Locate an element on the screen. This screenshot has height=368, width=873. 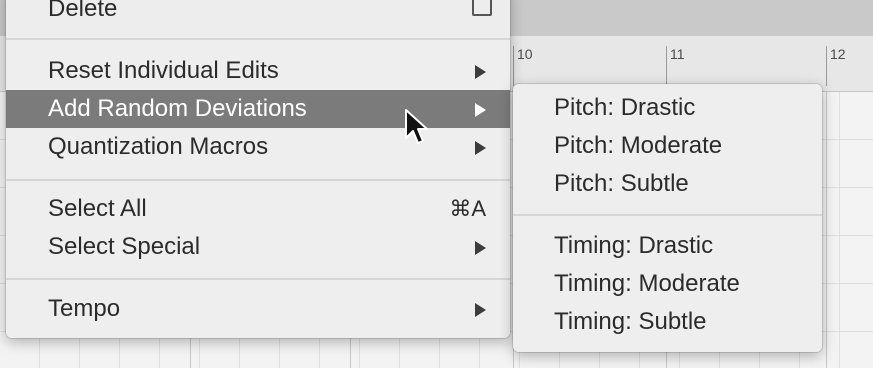
menu-item-select-special: Select Special is located at coordinates (258, 247).